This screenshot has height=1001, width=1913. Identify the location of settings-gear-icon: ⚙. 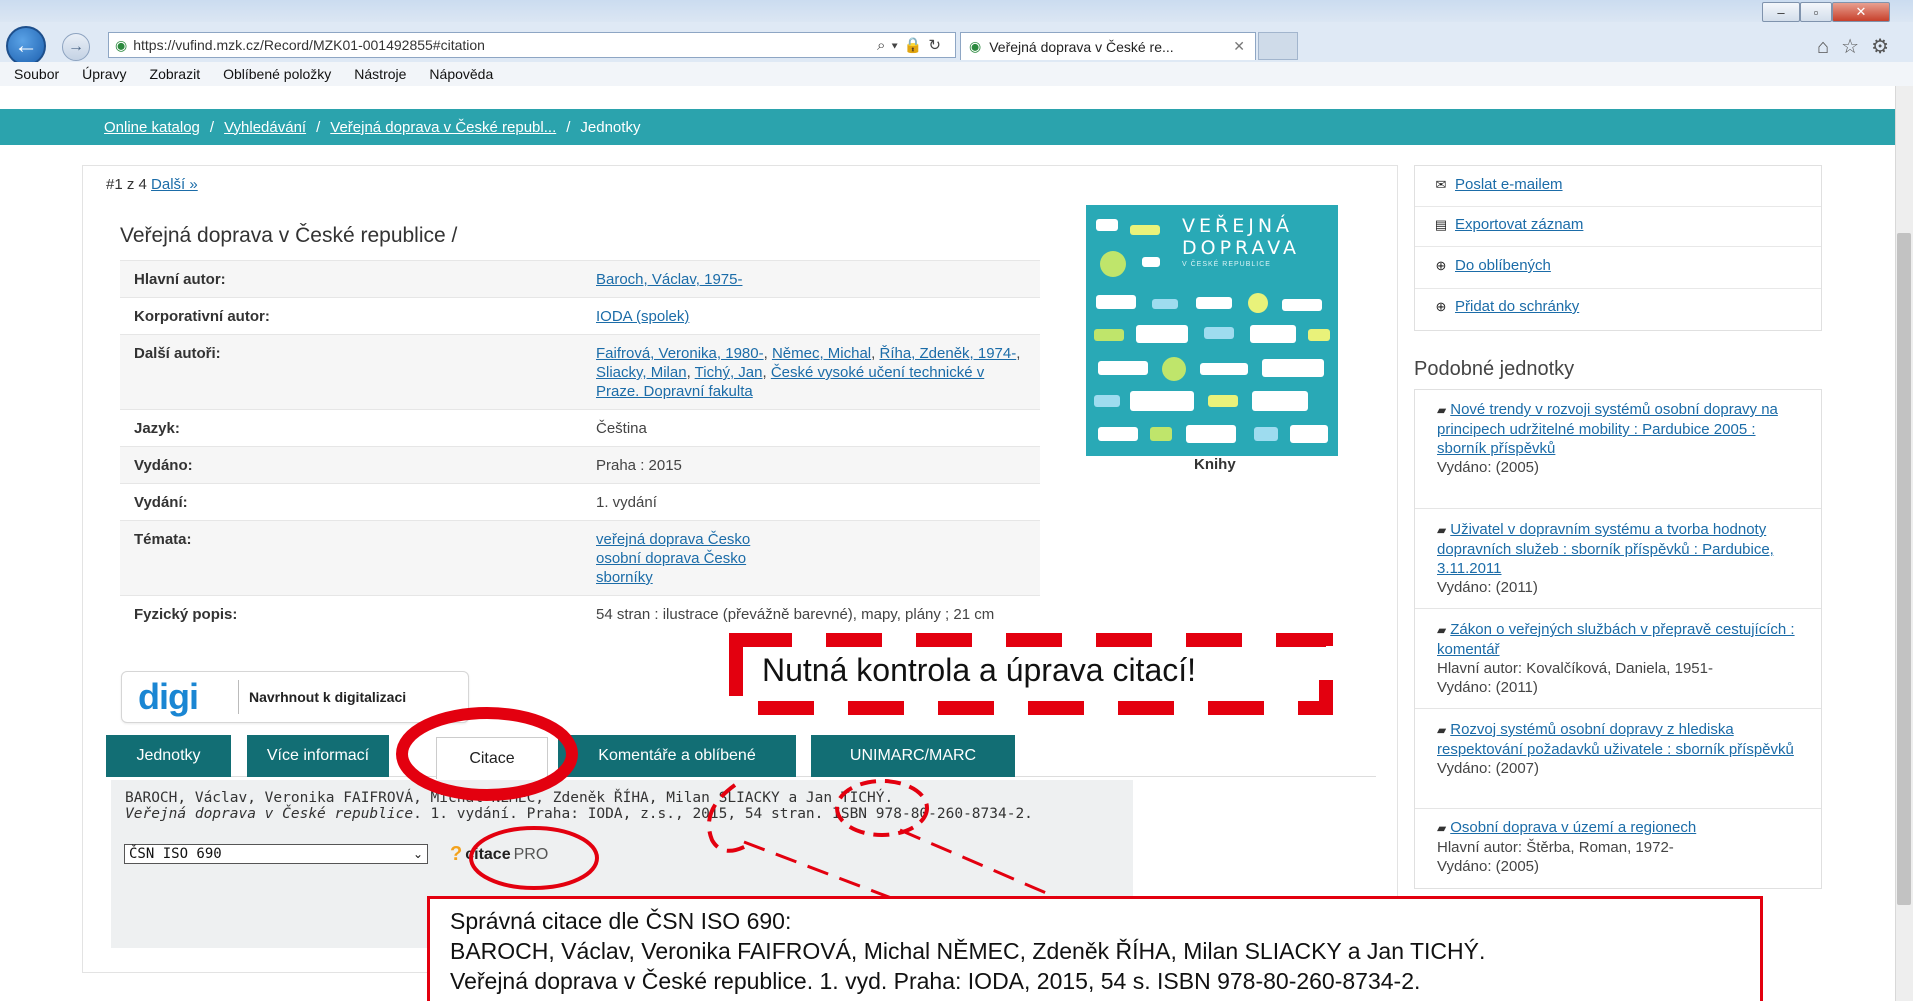
(1886, 47).